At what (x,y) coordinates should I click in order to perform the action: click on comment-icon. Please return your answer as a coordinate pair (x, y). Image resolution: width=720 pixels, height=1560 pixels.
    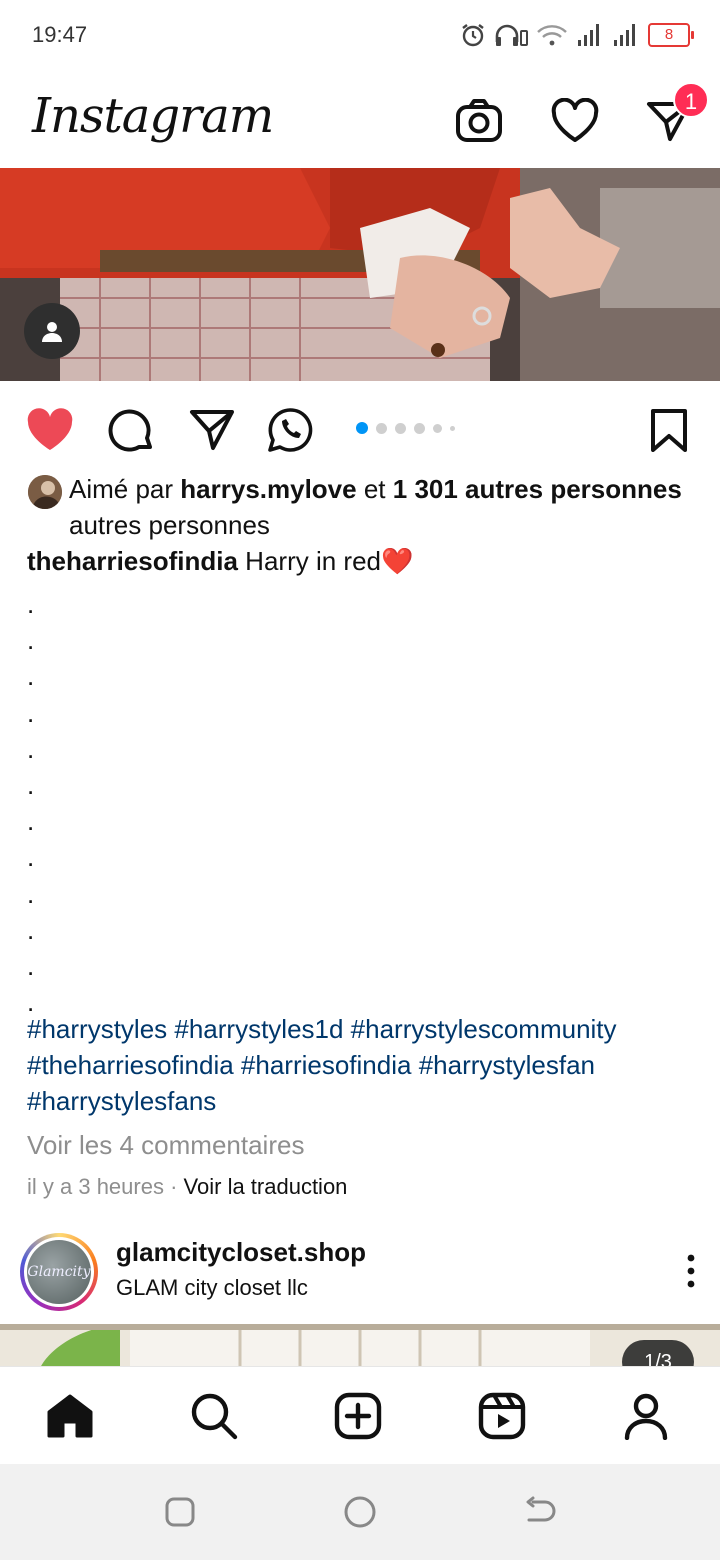
    Looking at the image, I should click on (130, 430).